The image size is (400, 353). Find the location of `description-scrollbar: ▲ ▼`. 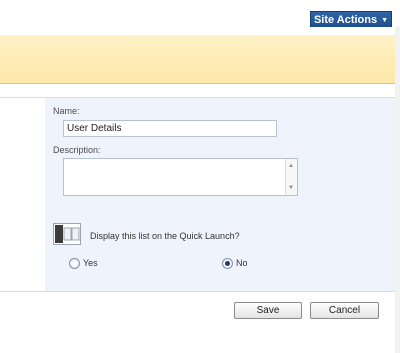

description-scrollbar: ▲ ▼ is located at coordinates (291, 177).